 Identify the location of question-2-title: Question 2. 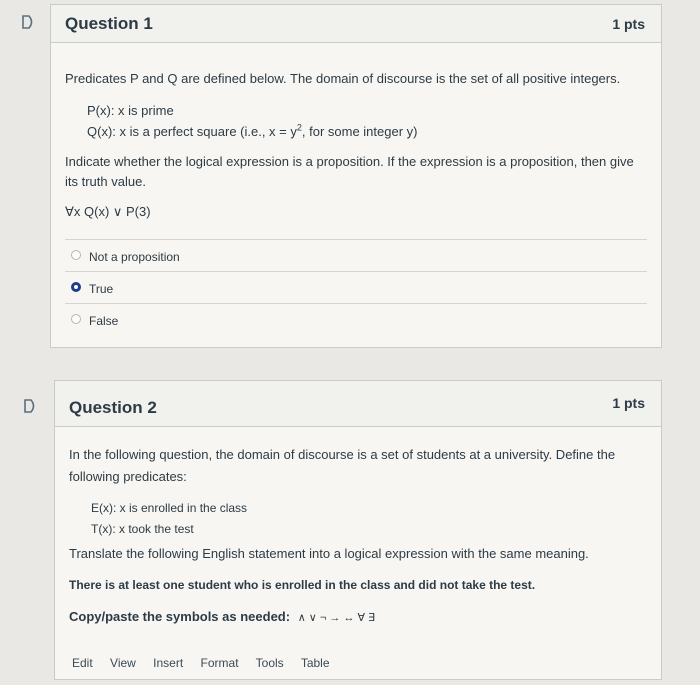
(113, 407).